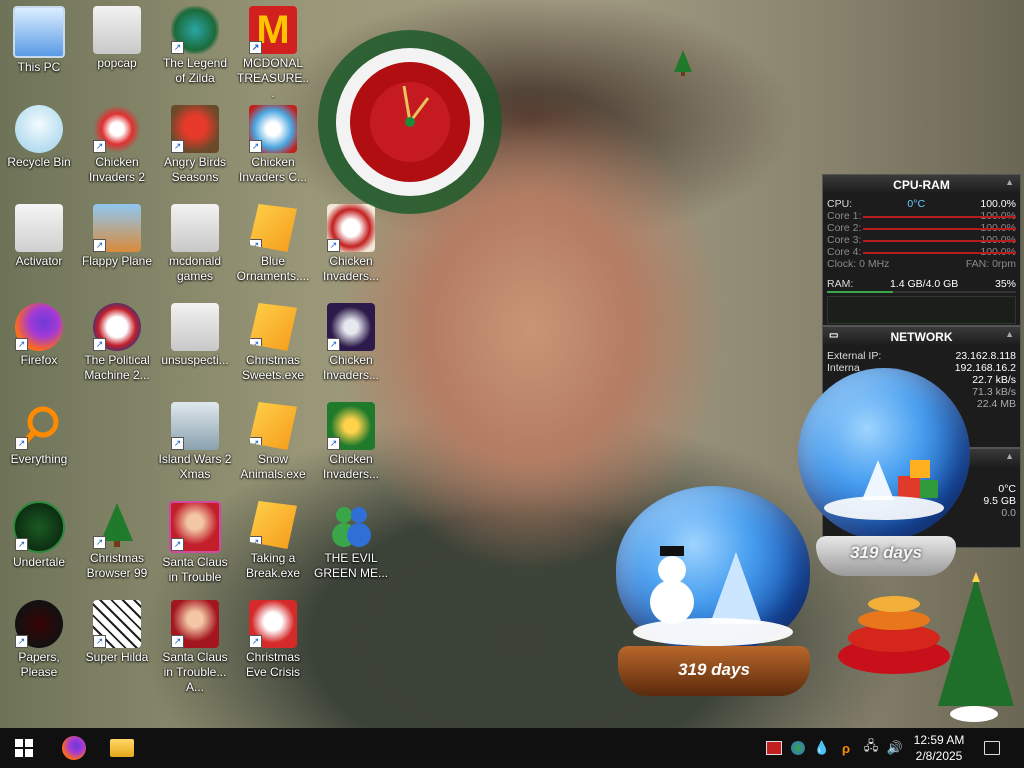  What do you see at coordinates (39, 432) in the screenshot?
I see `desktop-icon-everything: ↗ Everything` at bounding box center [39, 432].